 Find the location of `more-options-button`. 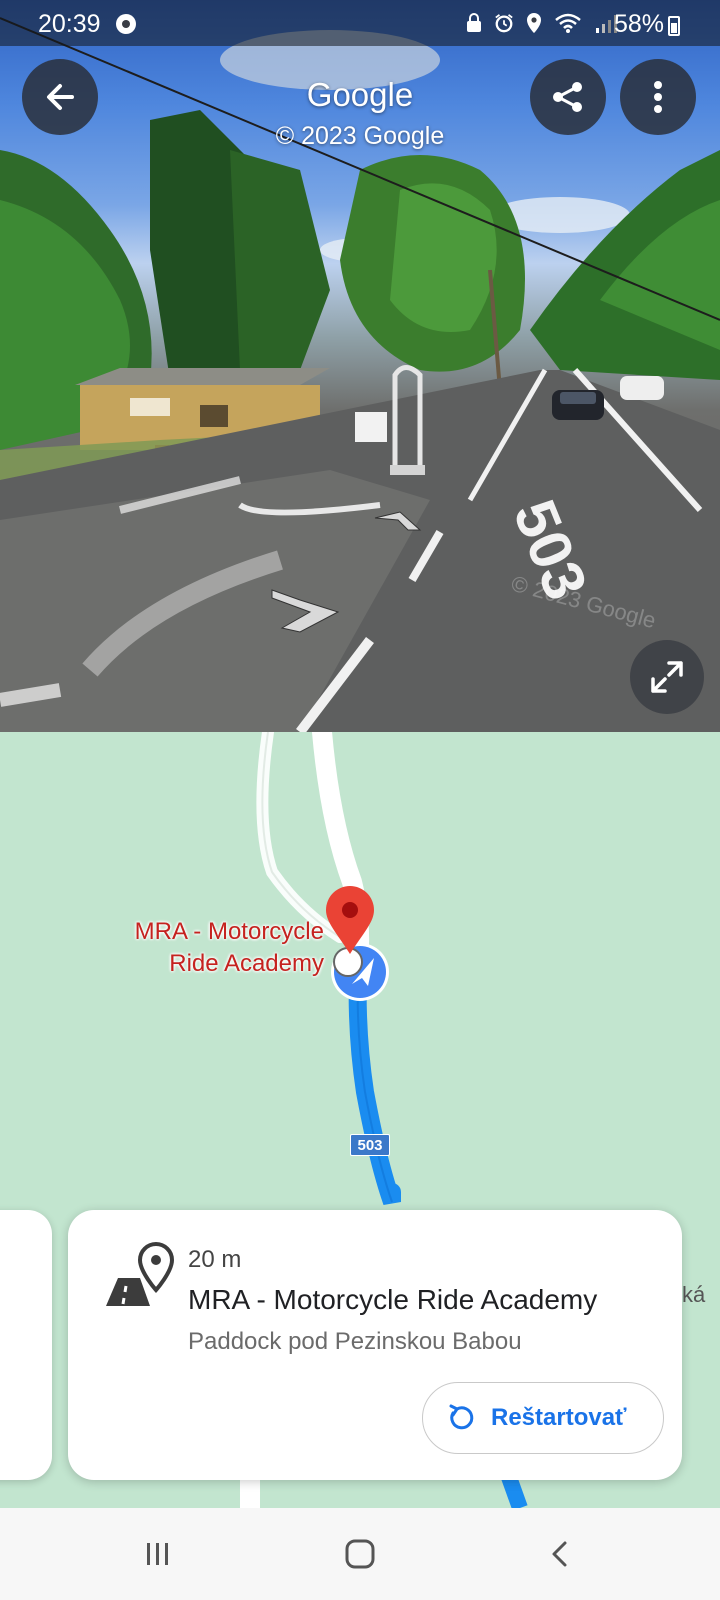

more-options-button is located at coordinates (658, 97).